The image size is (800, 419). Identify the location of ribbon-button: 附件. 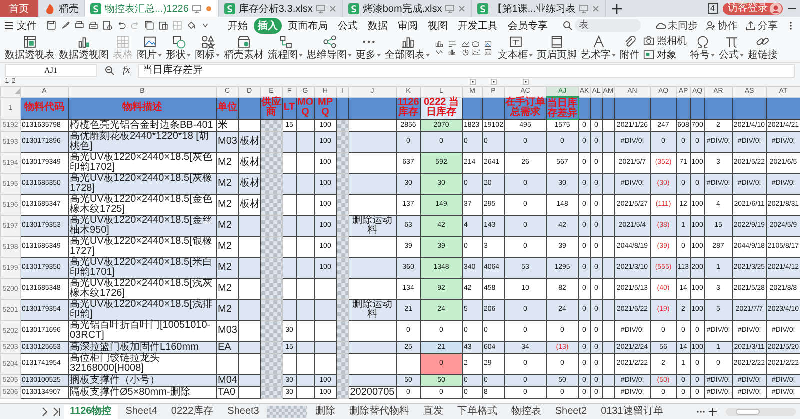
(630, 48).